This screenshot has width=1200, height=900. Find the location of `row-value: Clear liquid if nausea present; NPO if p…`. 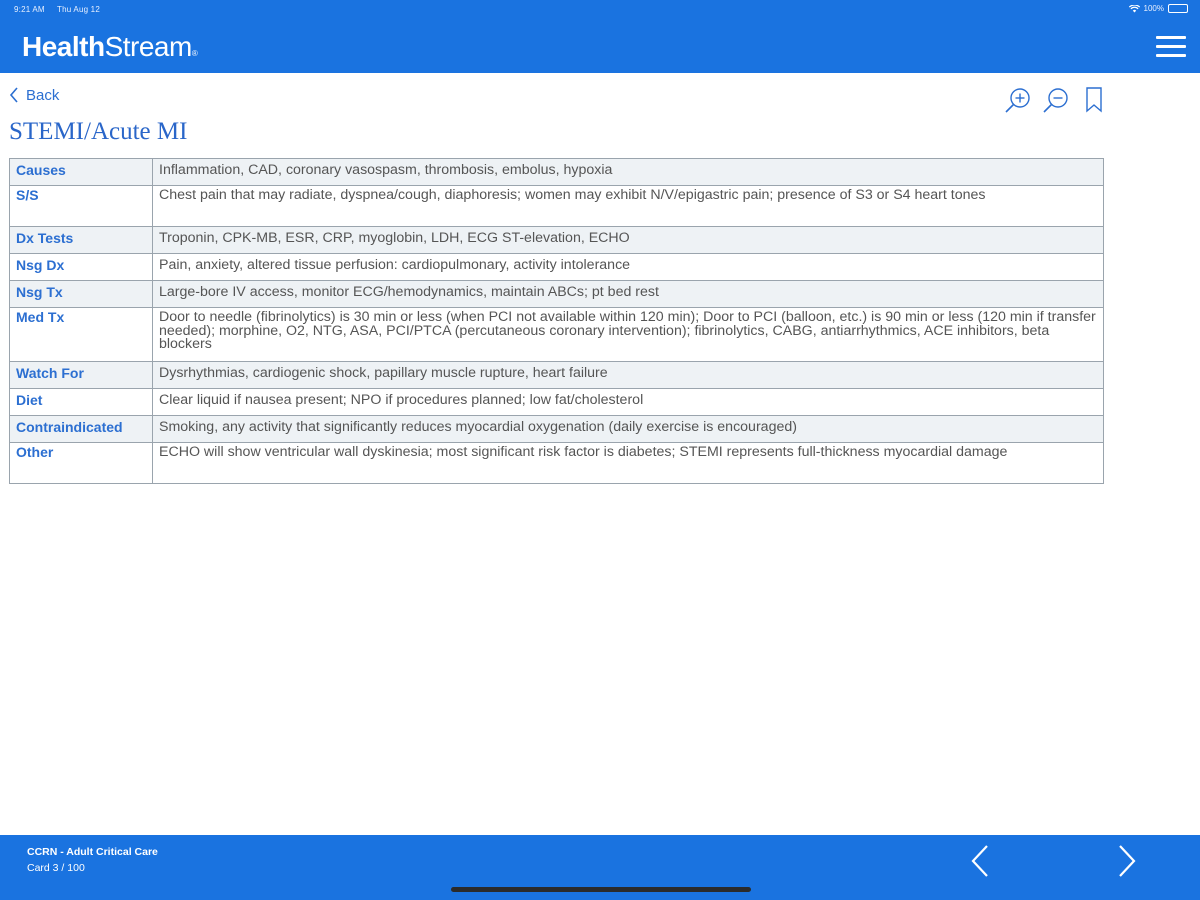

row-value: Clear liquid if nausea present; NPO if p… is located at coordinates (628, 402).